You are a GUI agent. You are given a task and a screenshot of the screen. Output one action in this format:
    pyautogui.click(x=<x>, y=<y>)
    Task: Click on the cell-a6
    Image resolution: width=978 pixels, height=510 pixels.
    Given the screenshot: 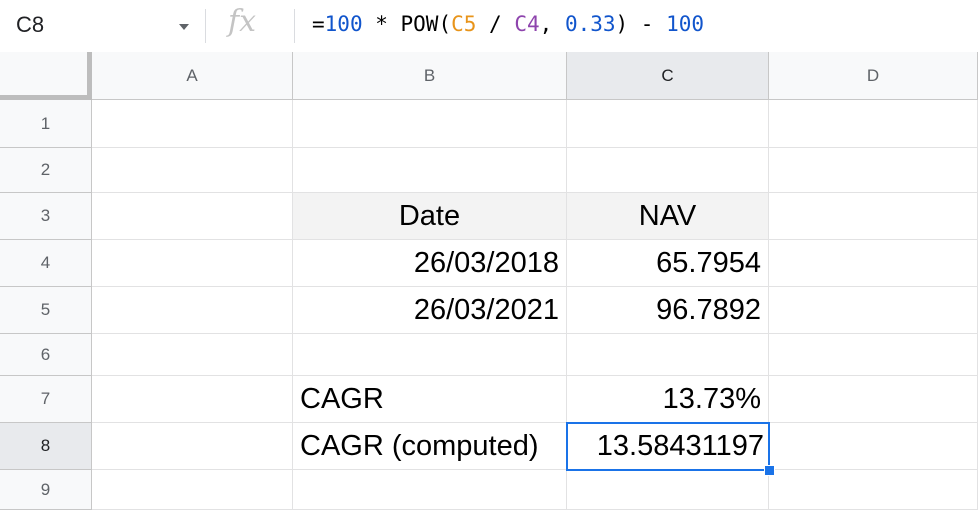 What is the action you would take?
    pyautogui.click(x=192, y=355)
    